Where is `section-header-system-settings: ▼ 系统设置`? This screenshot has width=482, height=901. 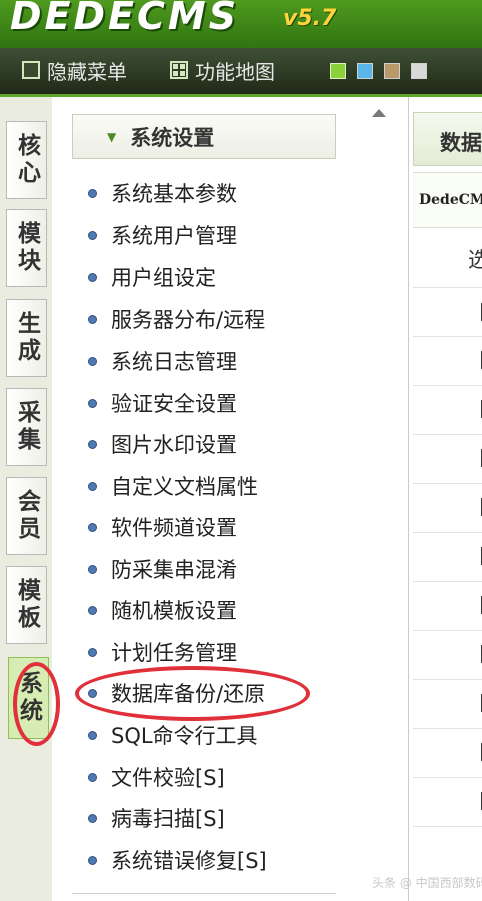 section-header-system-settings: ▼ 系统设置 is located at coordinates (204, 136).